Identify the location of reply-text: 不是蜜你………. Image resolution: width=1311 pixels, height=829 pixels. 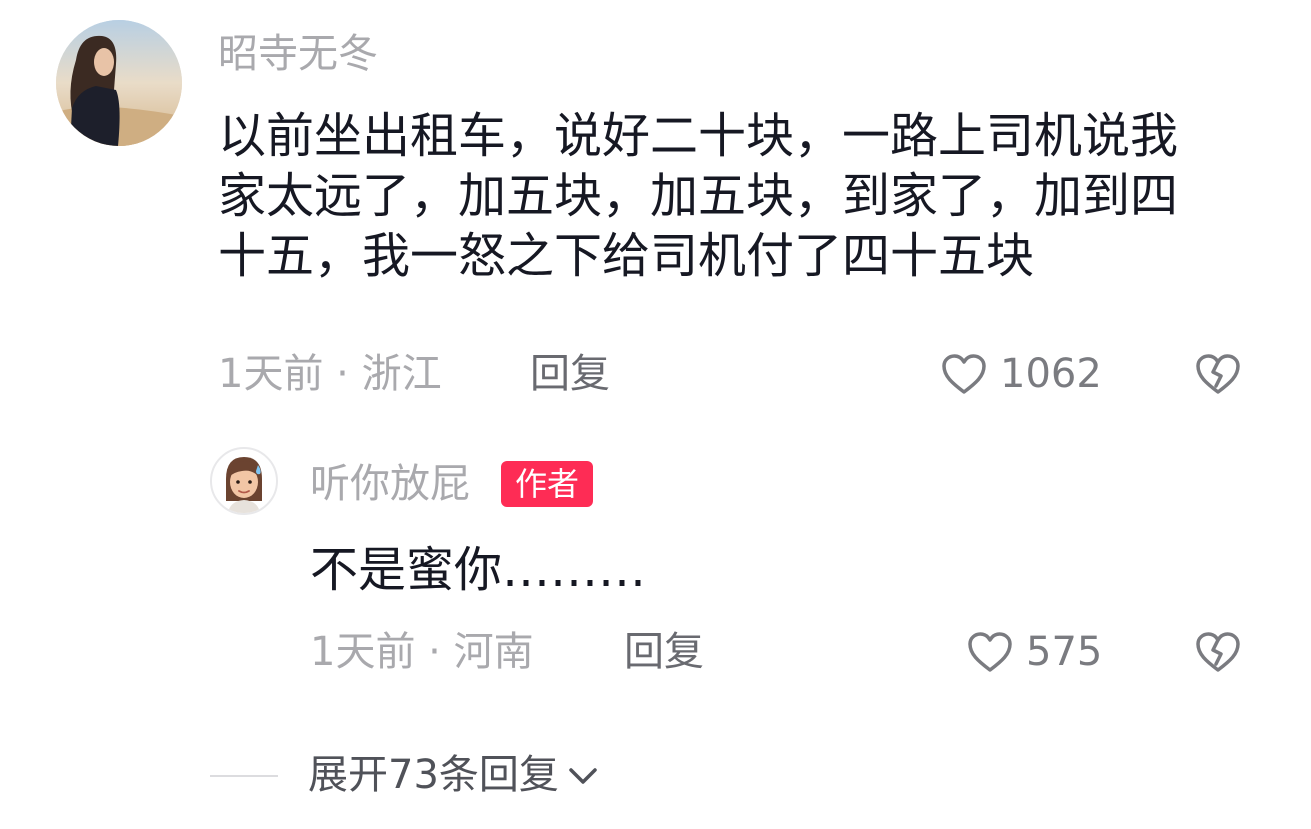
(478, 570).